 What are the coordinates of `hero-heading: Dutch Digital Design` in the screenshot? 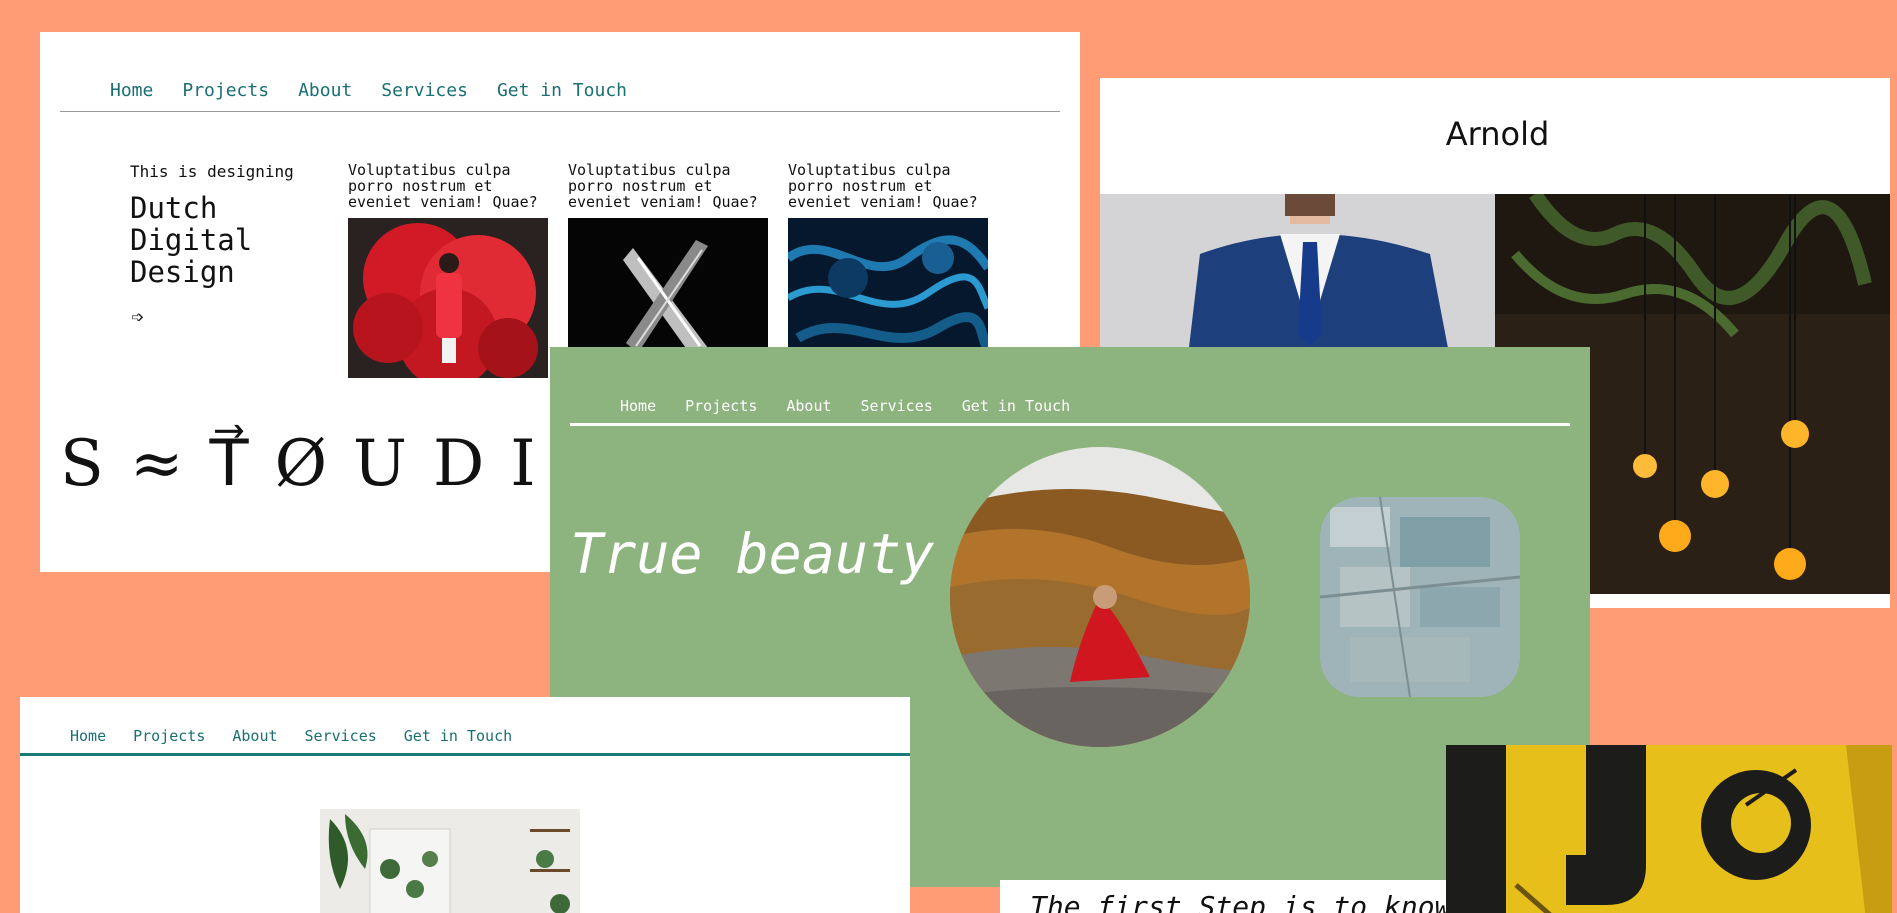 It's located at (230, 240).